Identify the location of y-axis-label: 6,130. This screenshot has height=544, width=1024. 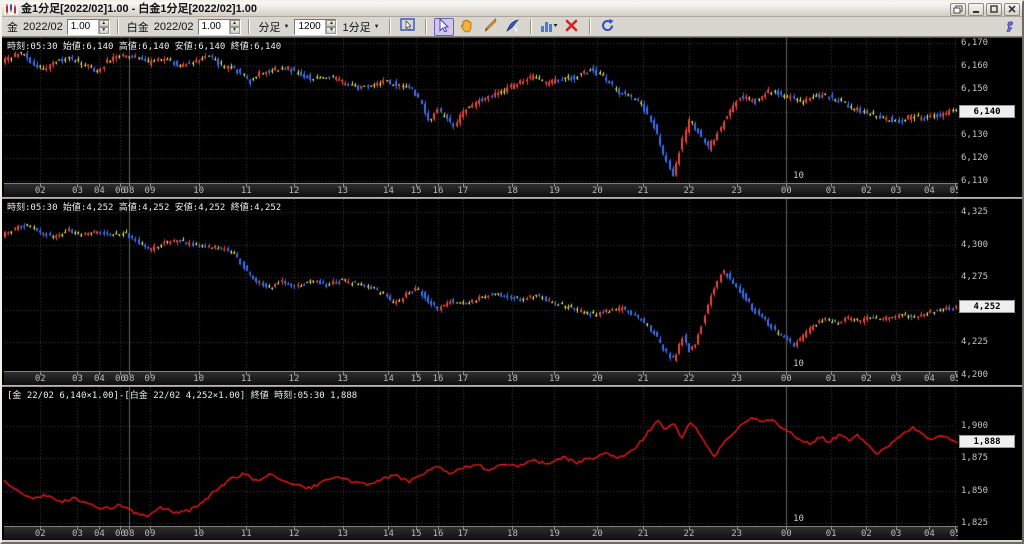
(975, 135).